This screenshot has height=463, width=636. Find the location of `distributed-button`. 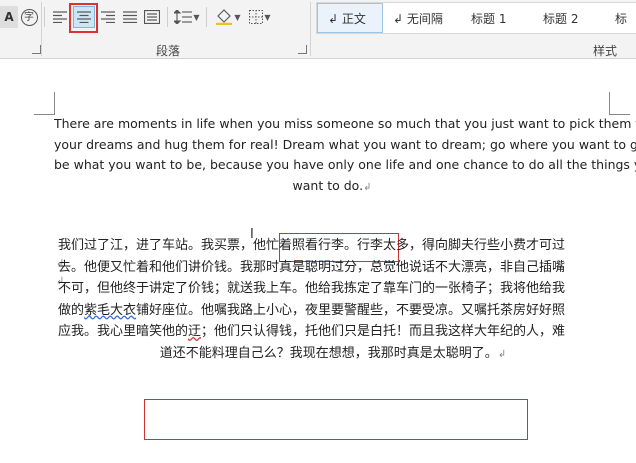

distributed-button is located at coordinates (152, 17).